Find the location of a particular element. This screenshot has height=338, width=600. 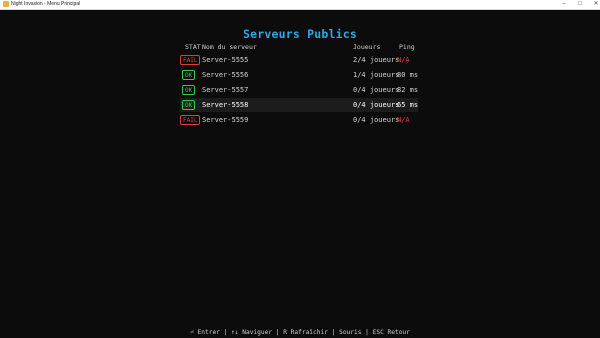

maximize-button: □ is located at coordinates (580, 4).